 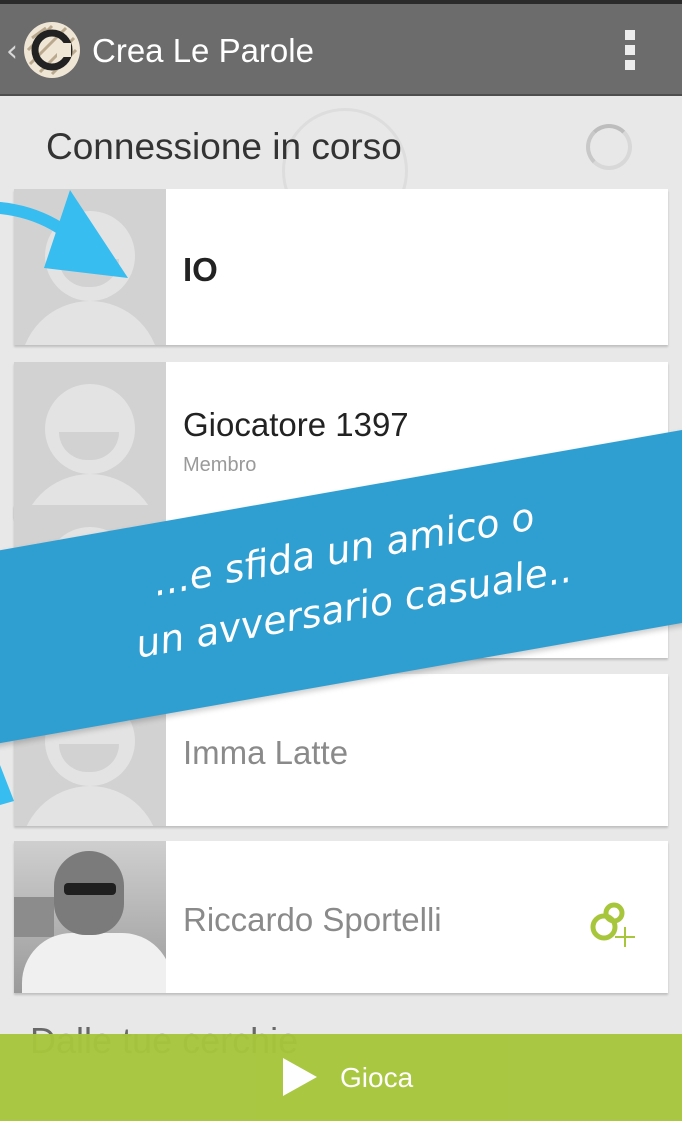 I want to click on player-card-riccardo: Riccardo Sportelli, so click(x=341, y=917).